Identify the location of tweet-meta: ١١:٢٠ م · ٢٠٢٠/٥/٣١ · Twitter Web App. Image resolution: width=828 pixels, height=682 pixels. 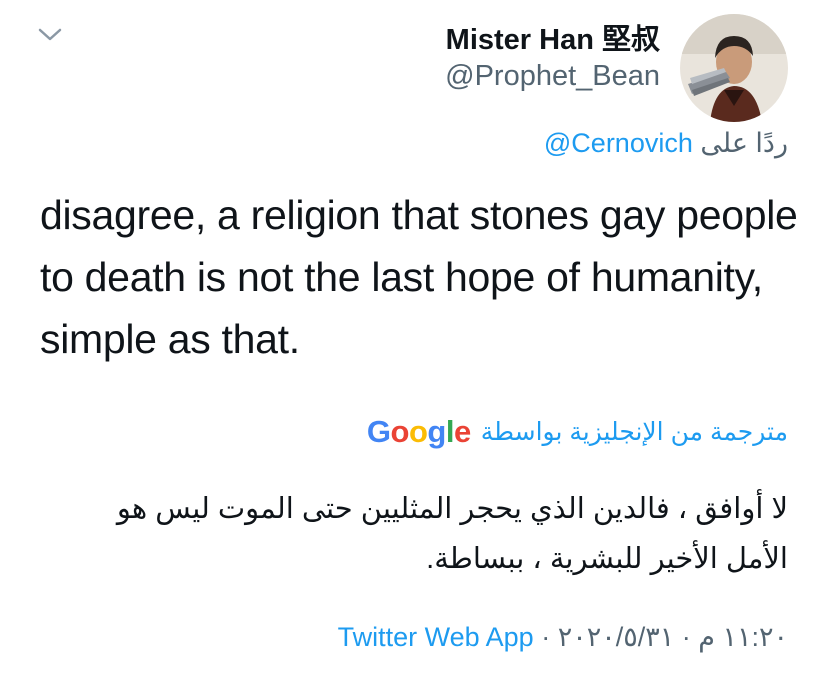
(563, 637).